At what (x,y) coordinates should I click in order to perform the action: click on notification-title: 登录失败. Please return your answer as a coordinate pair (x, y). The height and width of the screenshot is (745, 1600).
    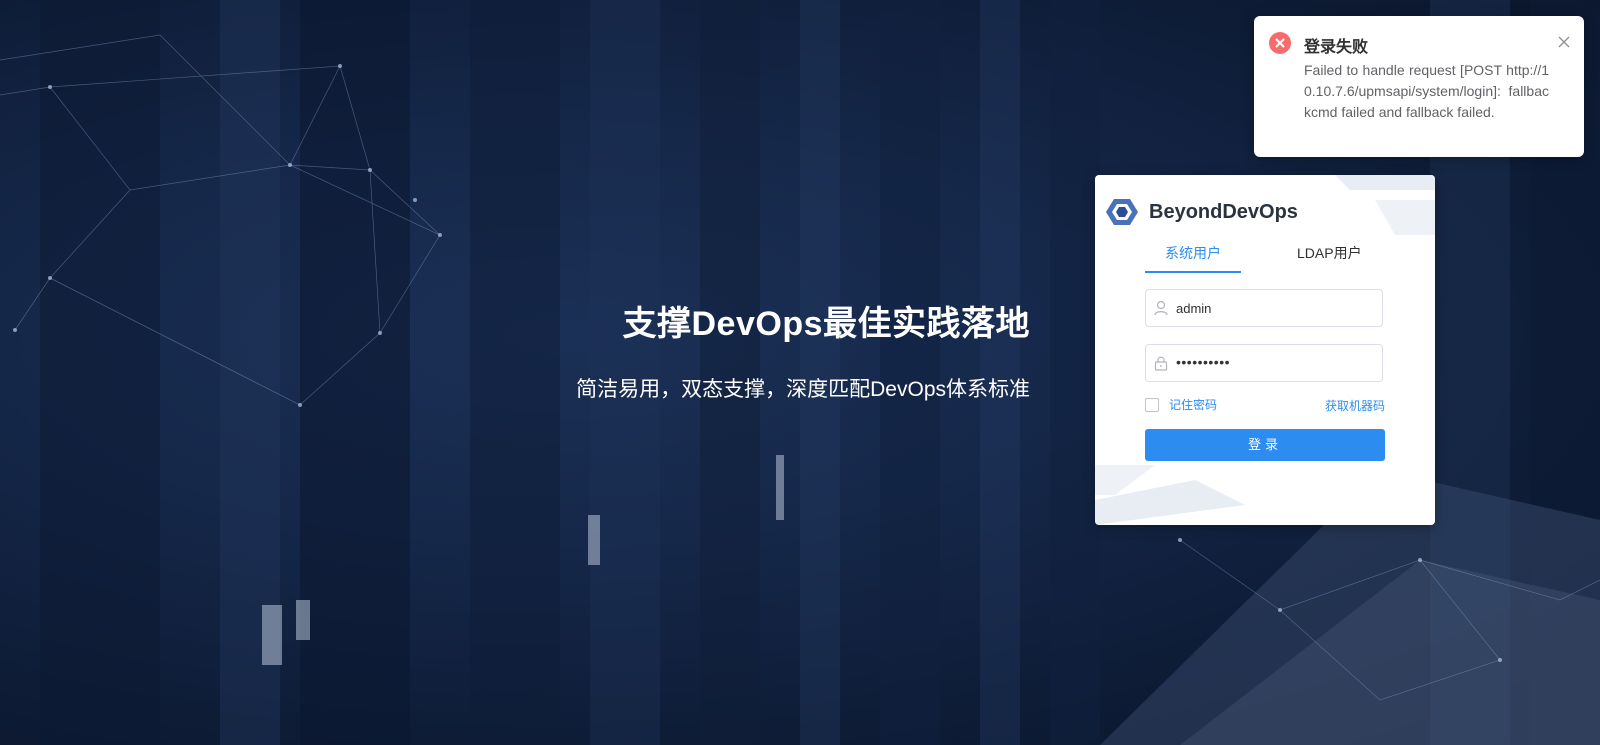
    Looking at the image, I should click on (1336, 47).